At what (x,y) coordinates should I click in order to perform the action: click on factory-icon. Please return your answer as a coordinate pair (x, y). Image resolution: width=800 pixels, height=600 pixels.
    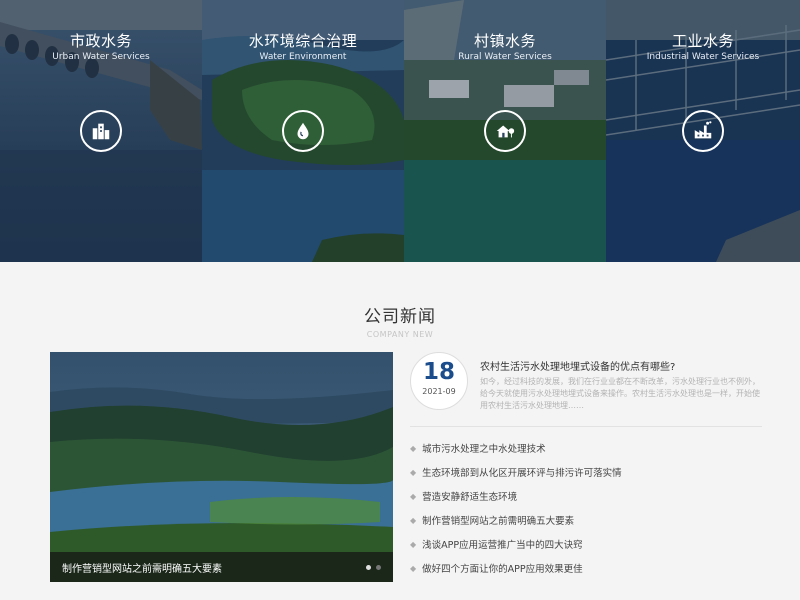
    Looking at the image, I should click on (703, 130).